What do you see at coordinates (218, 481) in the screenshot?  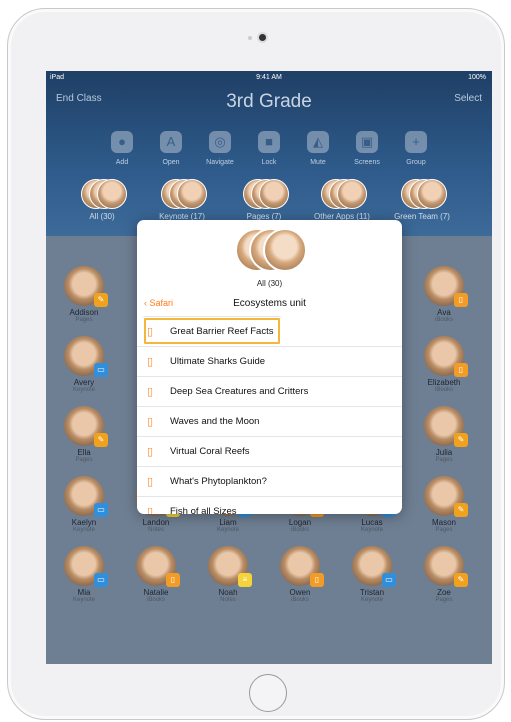 I see `item-label: What's Phytoplankton?` at bounding box center [218, 481].